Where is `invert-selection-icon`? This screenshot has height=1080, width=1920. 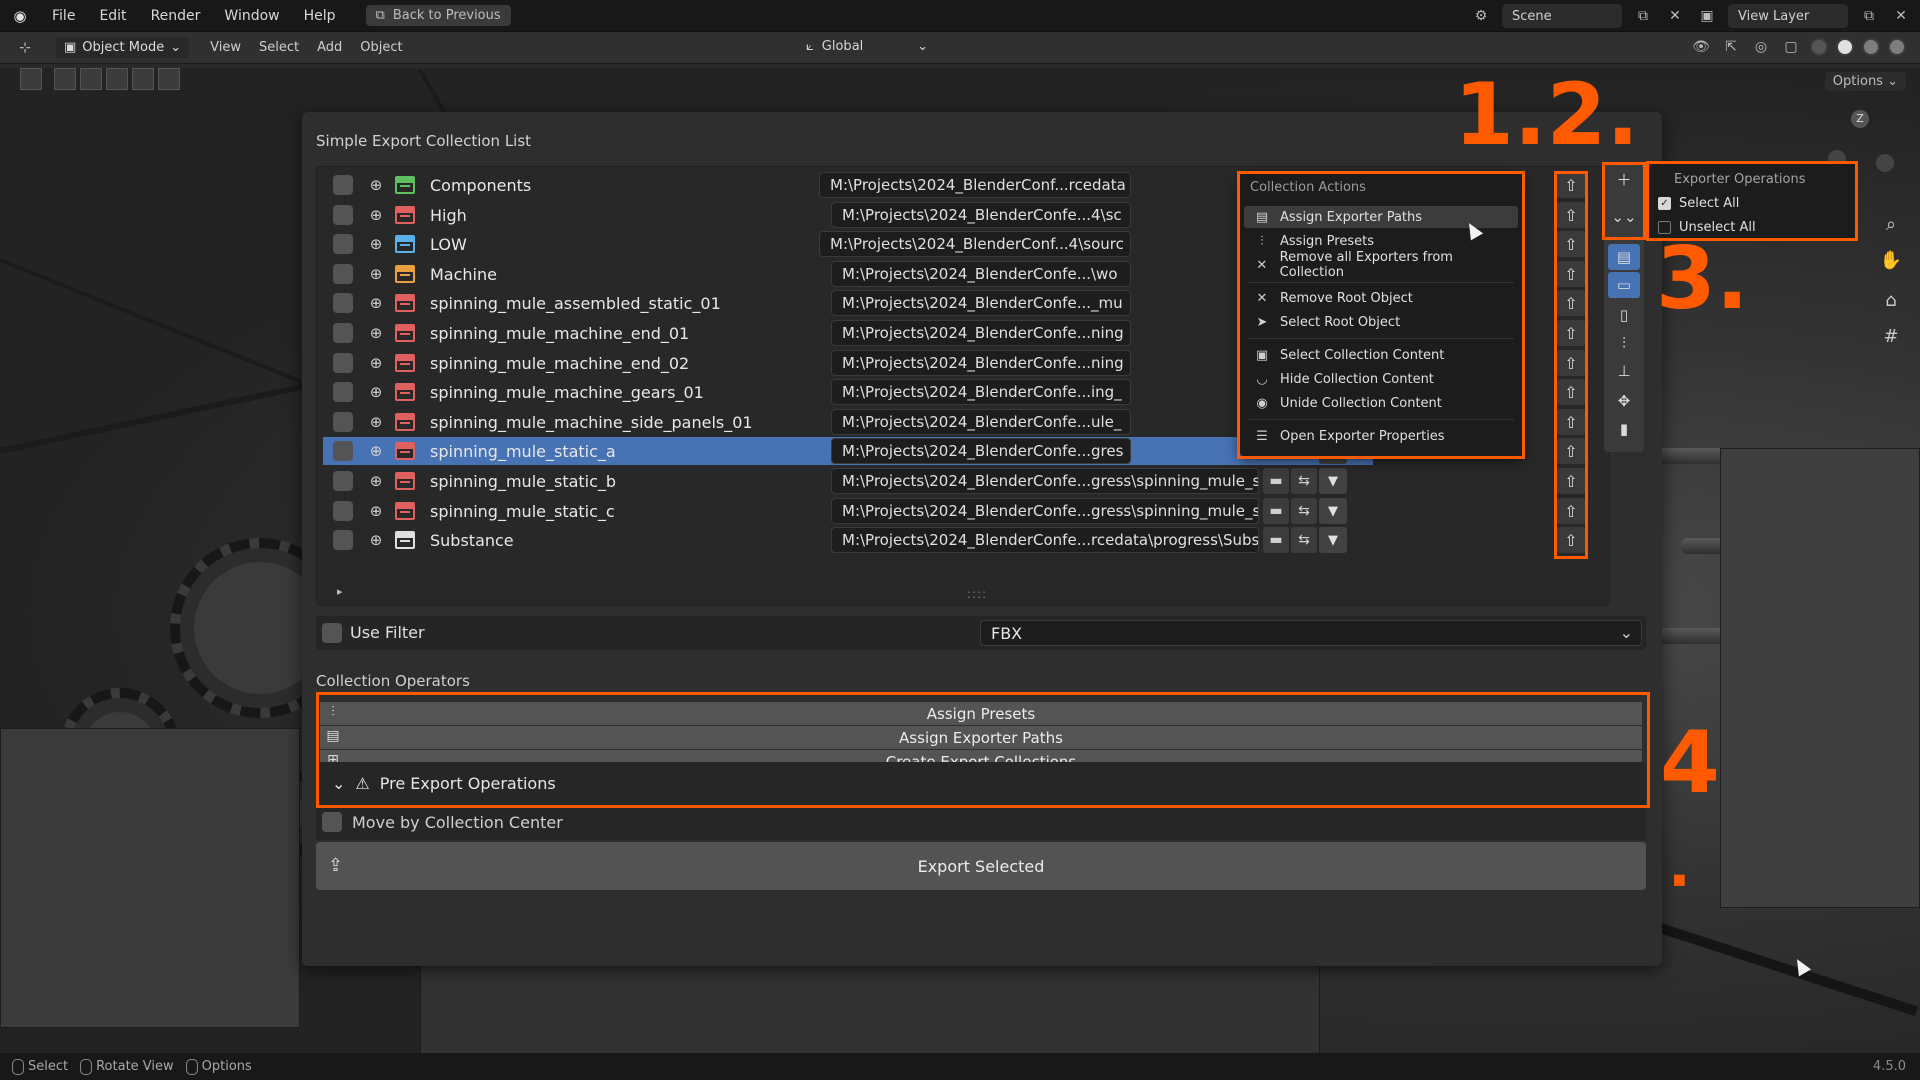 invert-selection-icon is located at coordinates (143, 79).